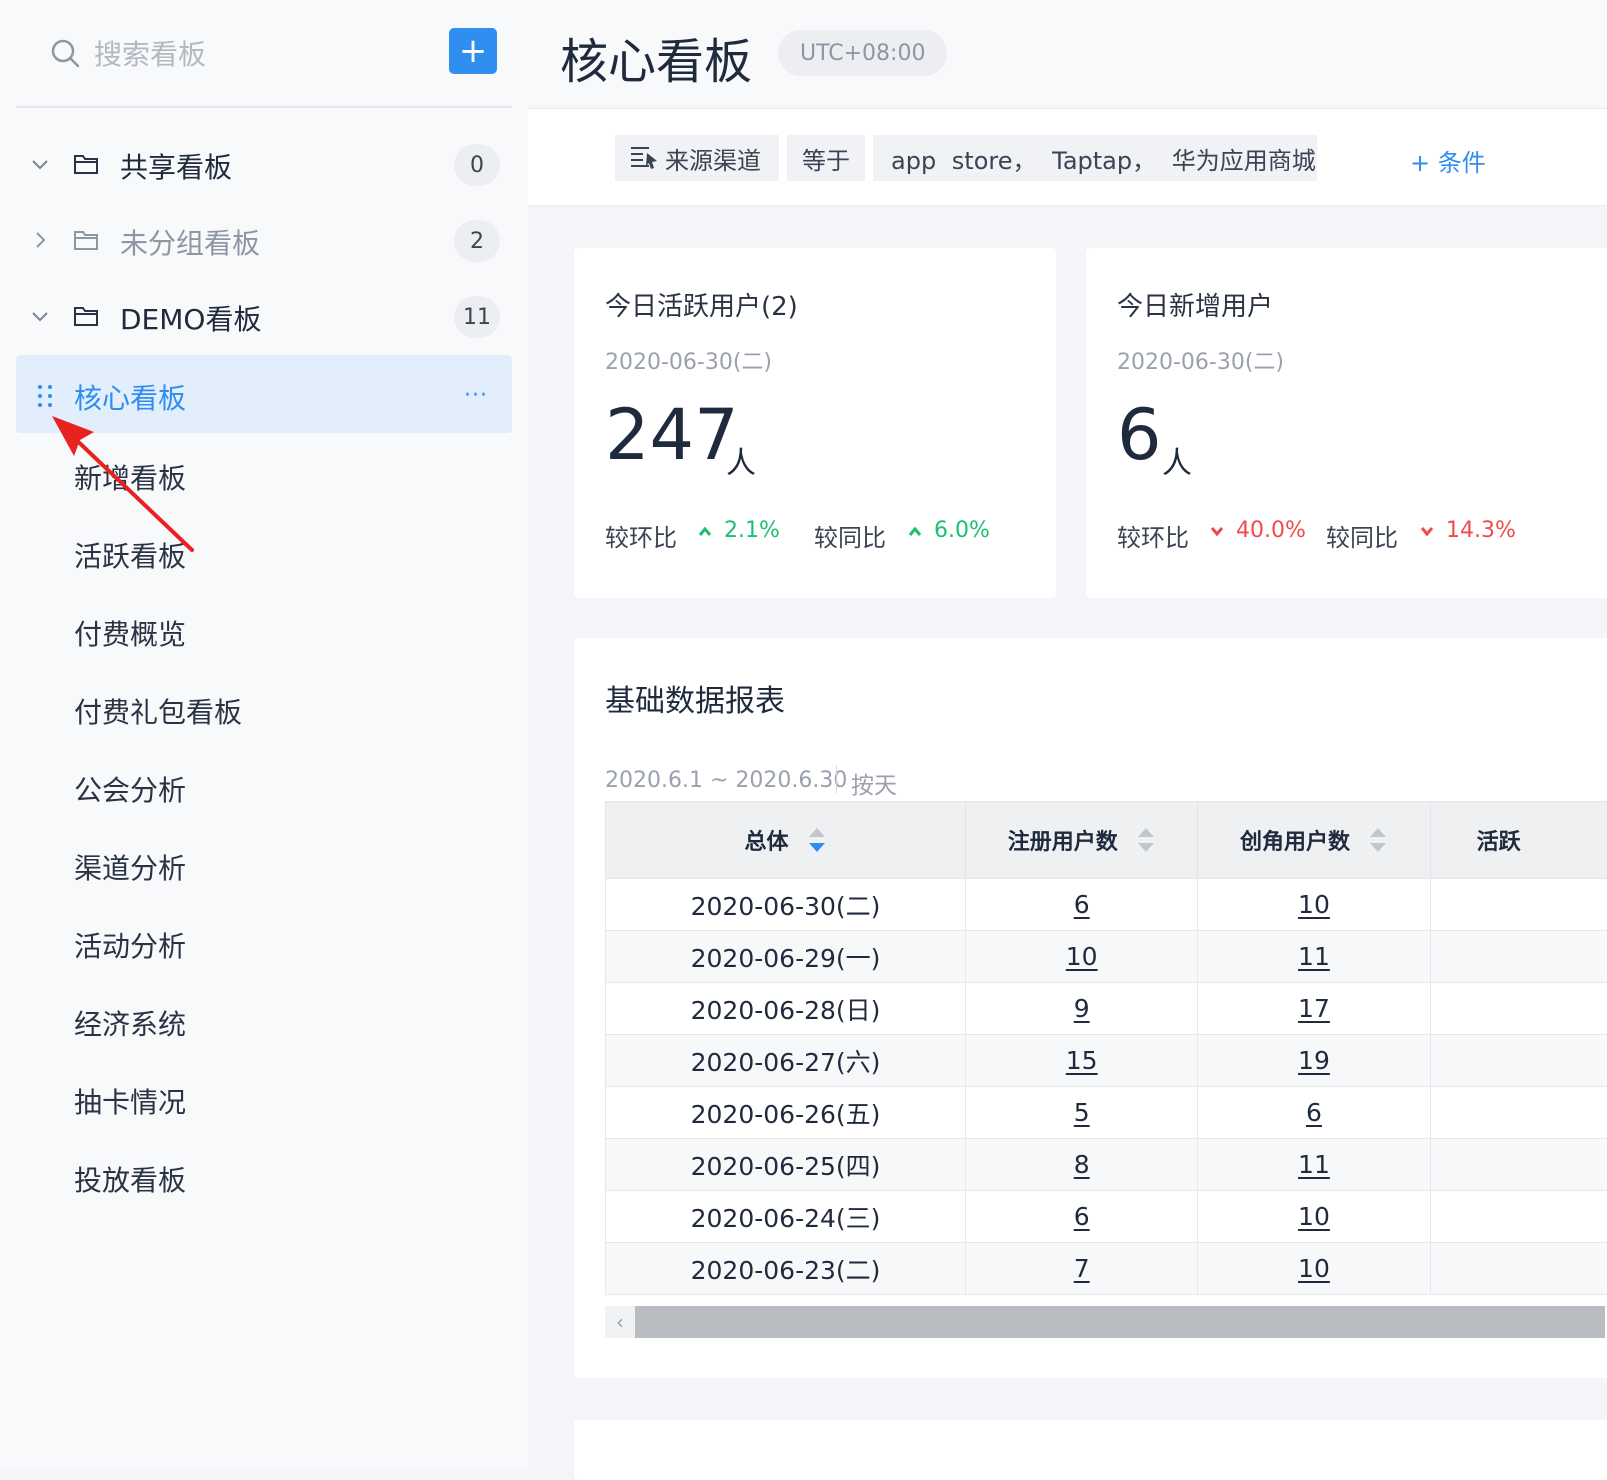  Describe the element at coordinates (130, 1023) in the screenshot. I see `sidebar-item: 经济系统` at that location.